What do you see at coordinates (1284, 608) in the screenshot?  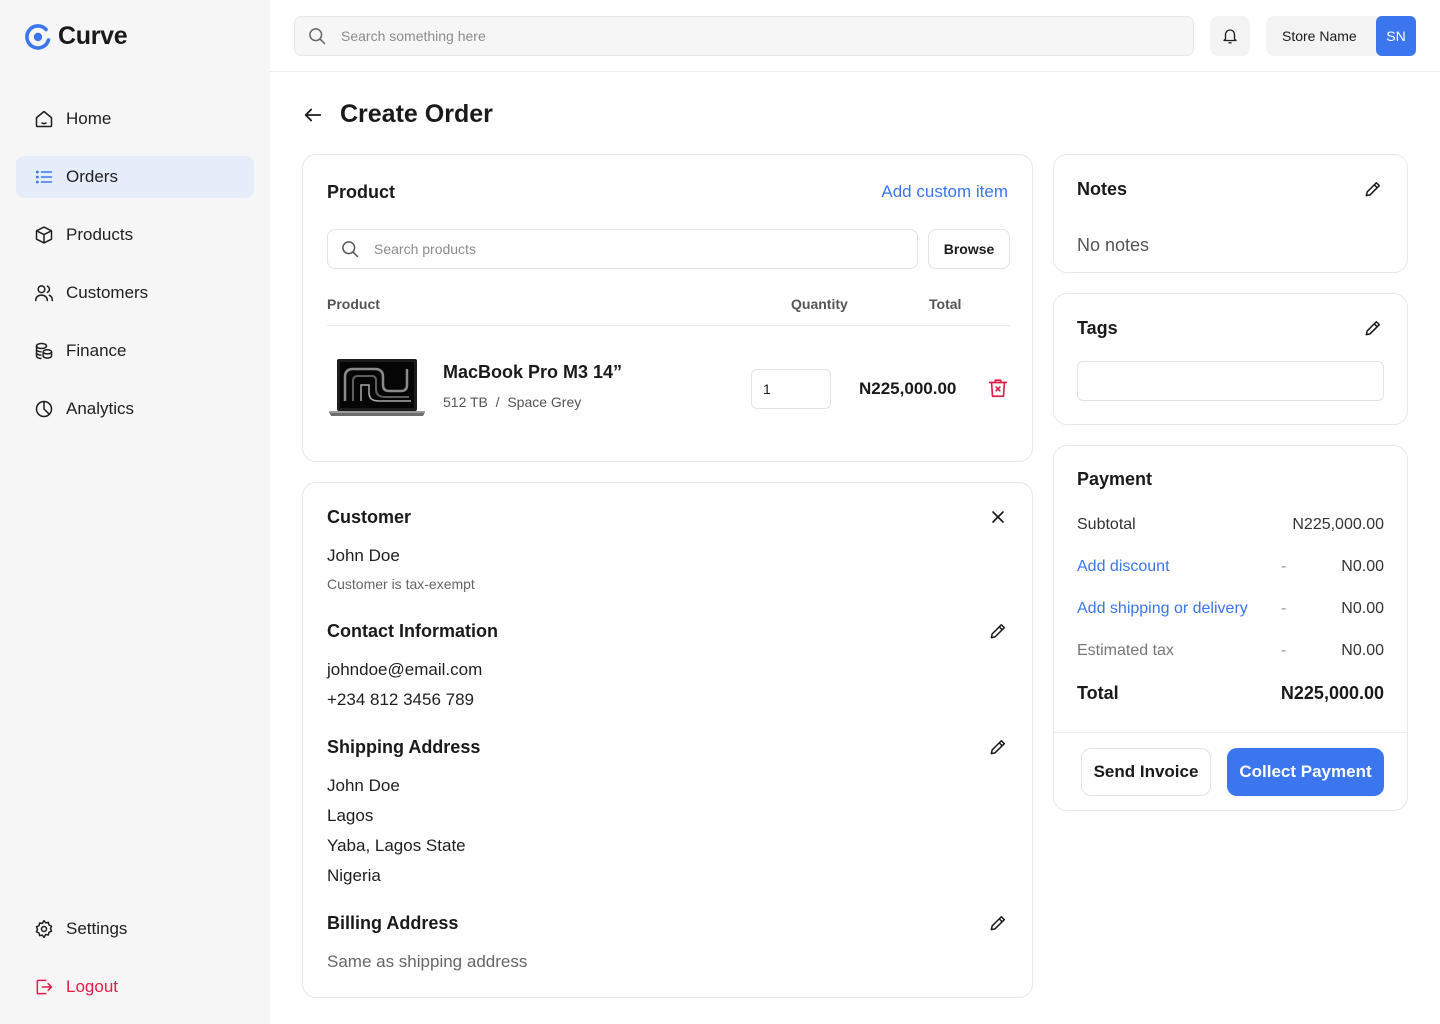 I see `shipping-dash: -` at bounding box center [1284, 608].